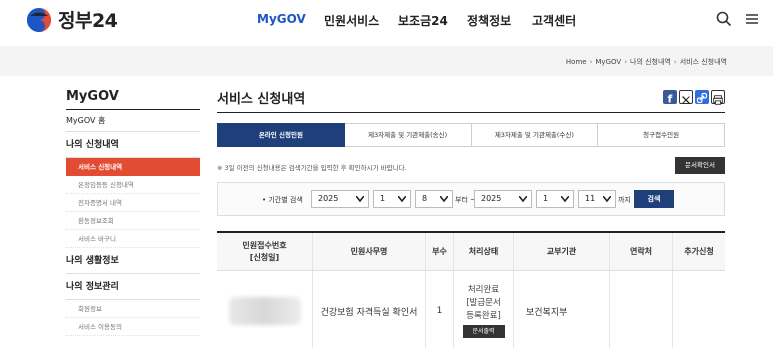 This screenshot has height=348, width=773. Describe the element at coordinates (471, 112) in the screenshot. I see `title-divider` at that location.